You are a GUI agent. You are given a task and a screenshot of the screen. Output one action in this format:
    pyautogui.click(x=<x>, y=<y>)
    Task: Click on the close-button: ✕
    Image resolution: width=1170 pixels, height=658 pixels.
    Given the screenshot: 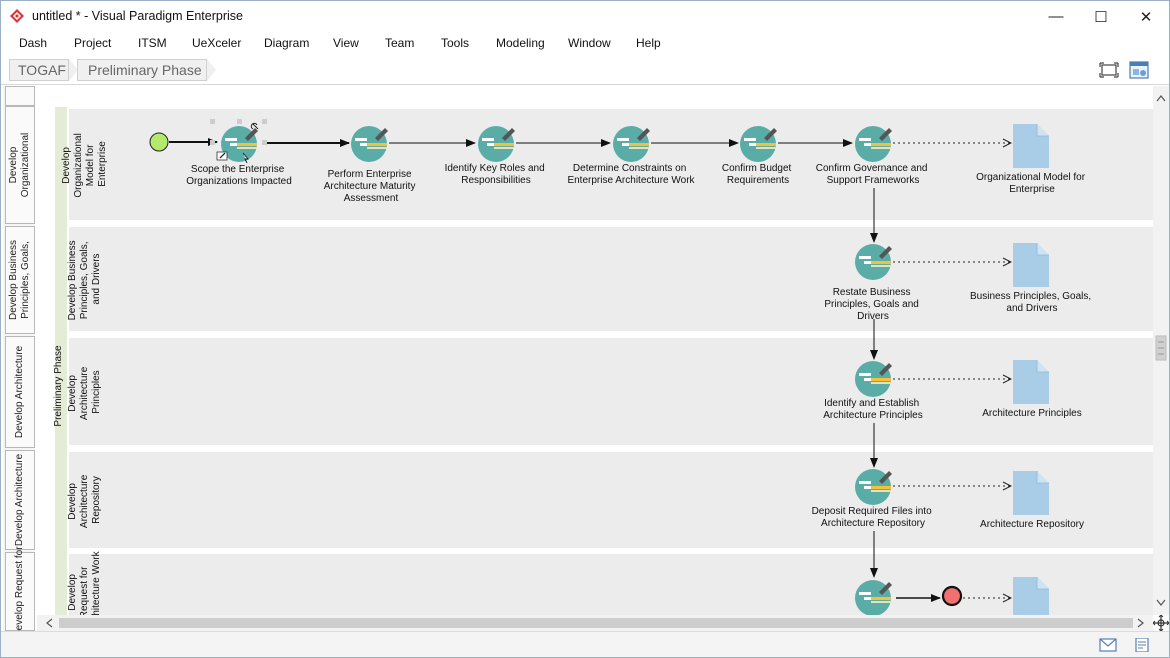 What is the action you would take?
    pyautogui.click(x=1146, y=16)
    